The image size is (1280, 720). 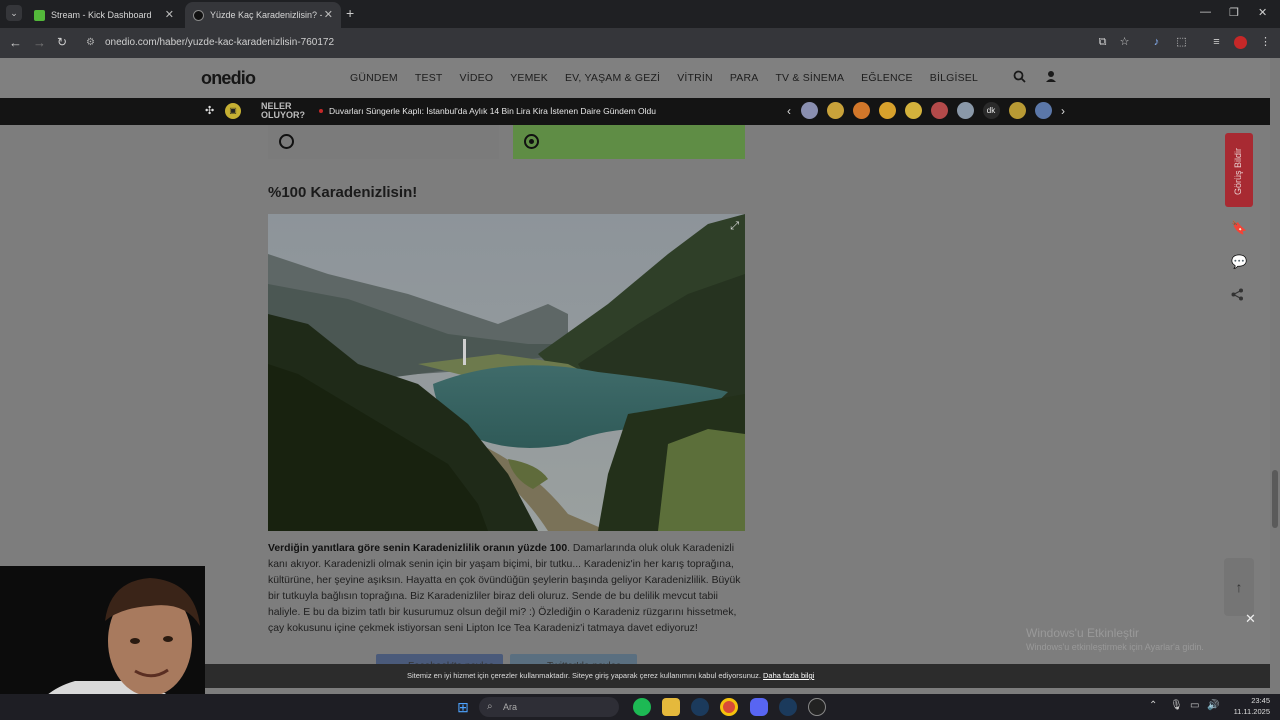 What do you see at coordinates (1181, 42) in the screenshot?
I see `extensions-icon: ⬚` at bounding box center [1181, 42].